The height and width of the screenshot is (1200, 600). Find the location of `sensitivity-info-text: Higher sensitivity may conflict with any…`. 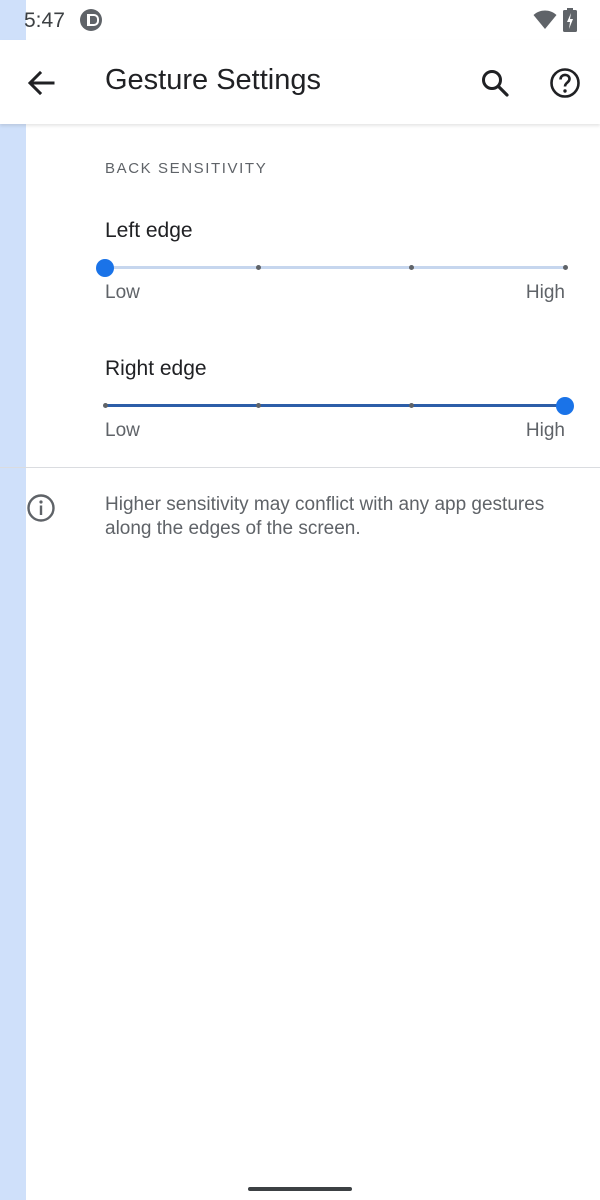

sensitivity-info-text: Higher sensitivity may conflict with any… is located at coordinates (325, 516).